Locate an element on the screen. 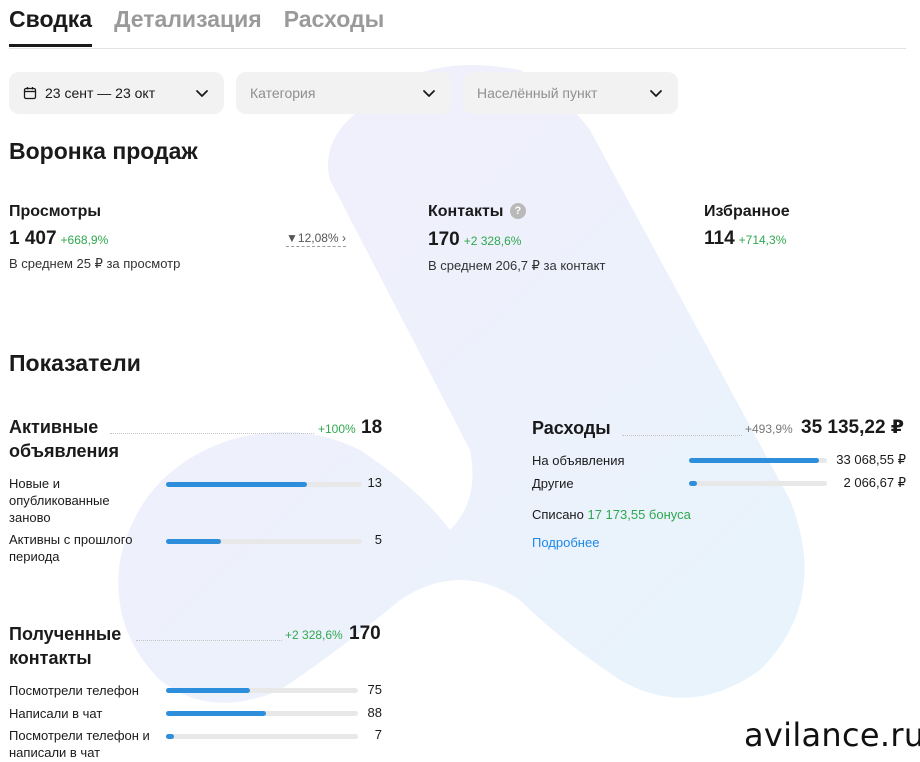 The width and height of the screenshot is (920, 762). written-off-label: Списано is located at coordinates (558, 514).